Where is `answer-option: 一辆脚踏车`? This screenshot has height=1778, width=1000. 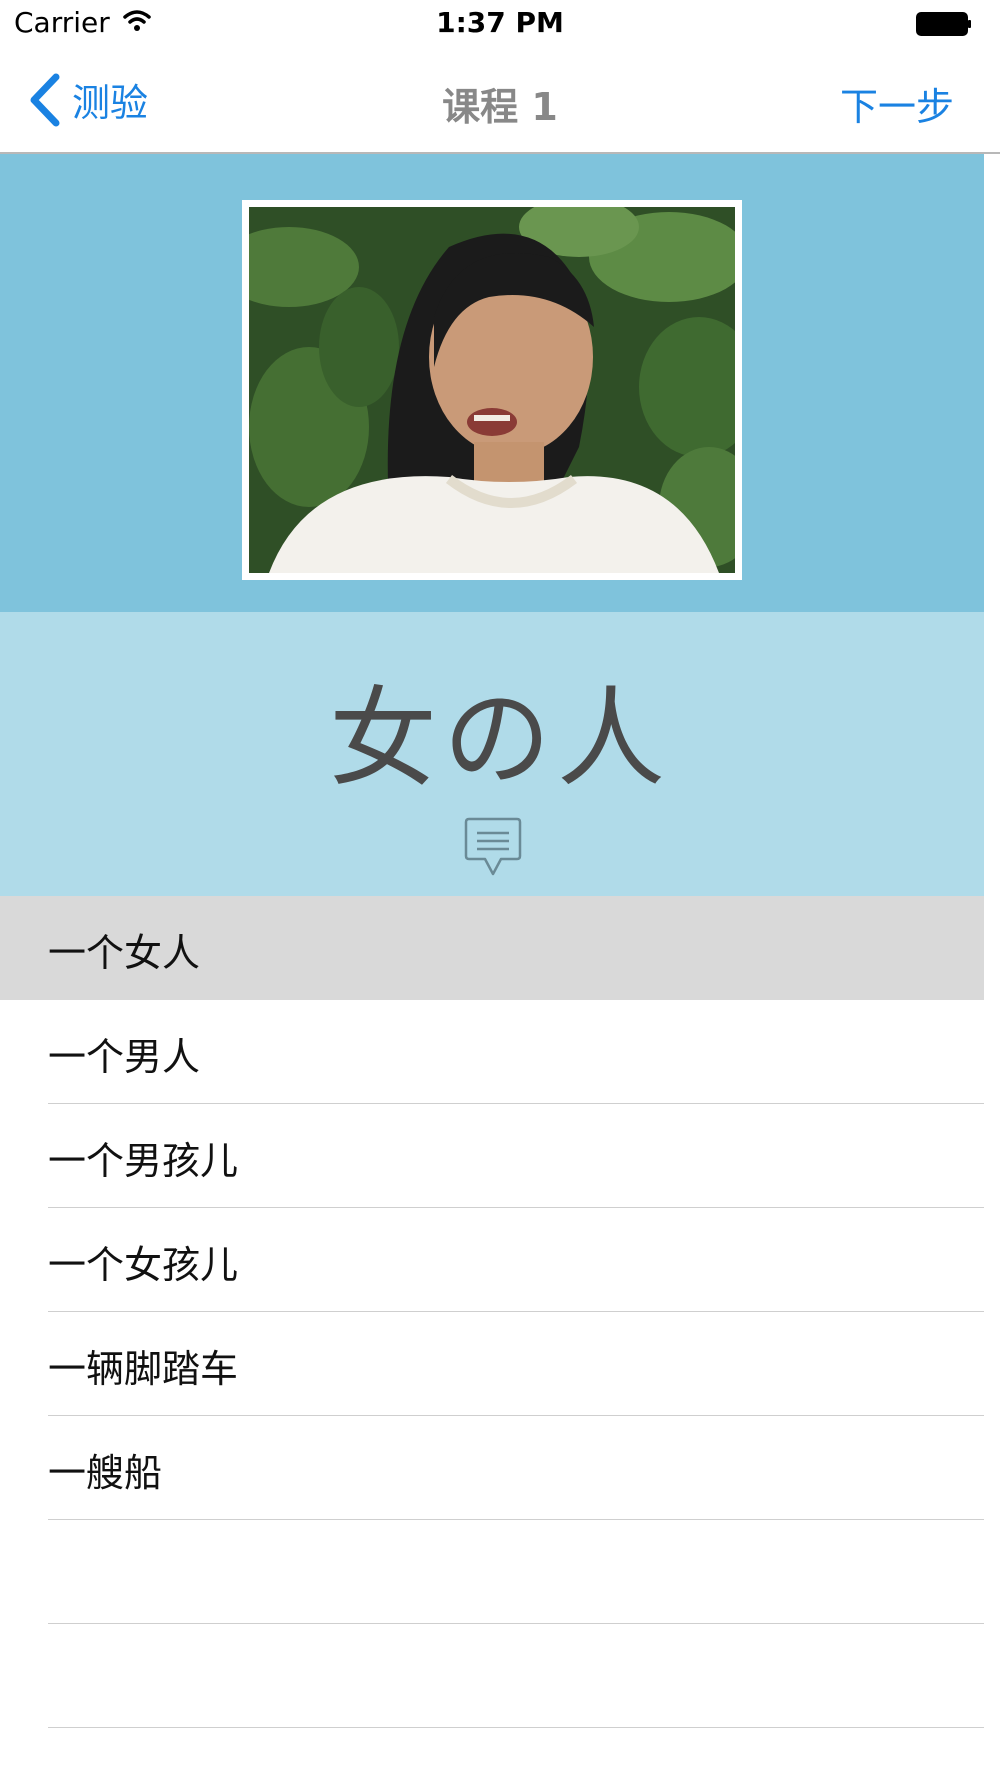
answer-option: 一辆脚踏车 is located at coordinates (500, 1364).